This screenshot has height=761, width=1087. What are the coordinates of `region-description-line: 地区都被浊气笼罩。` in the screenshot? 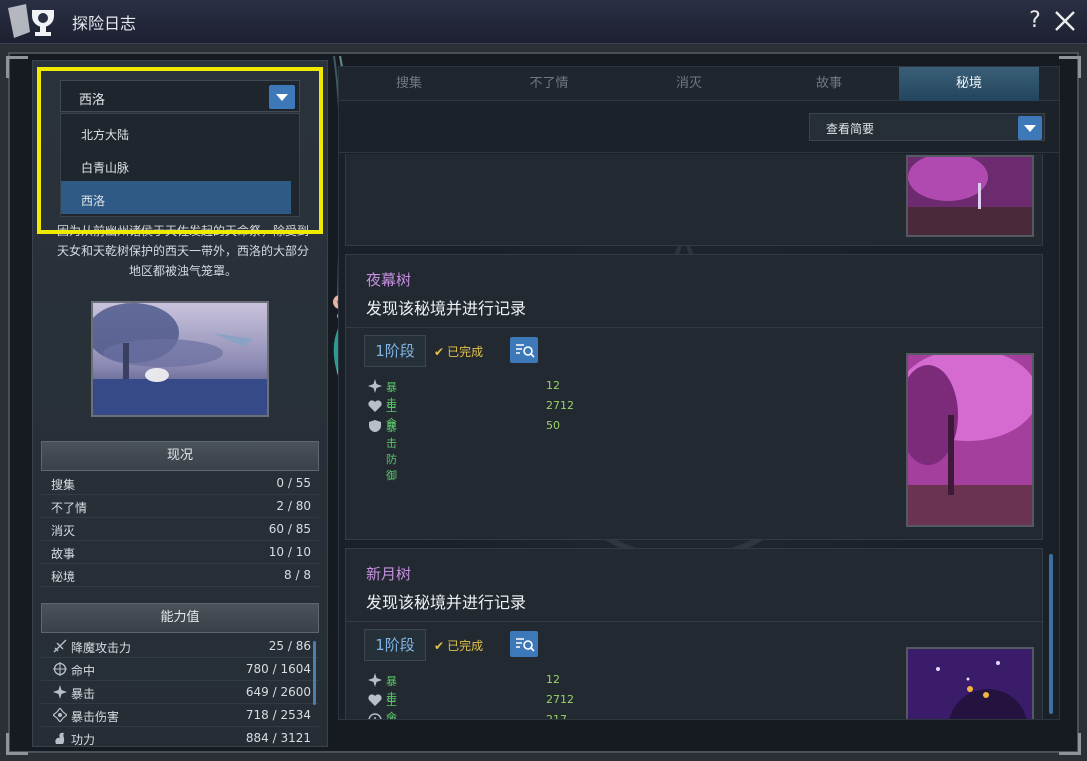 It's located at (182, 271).